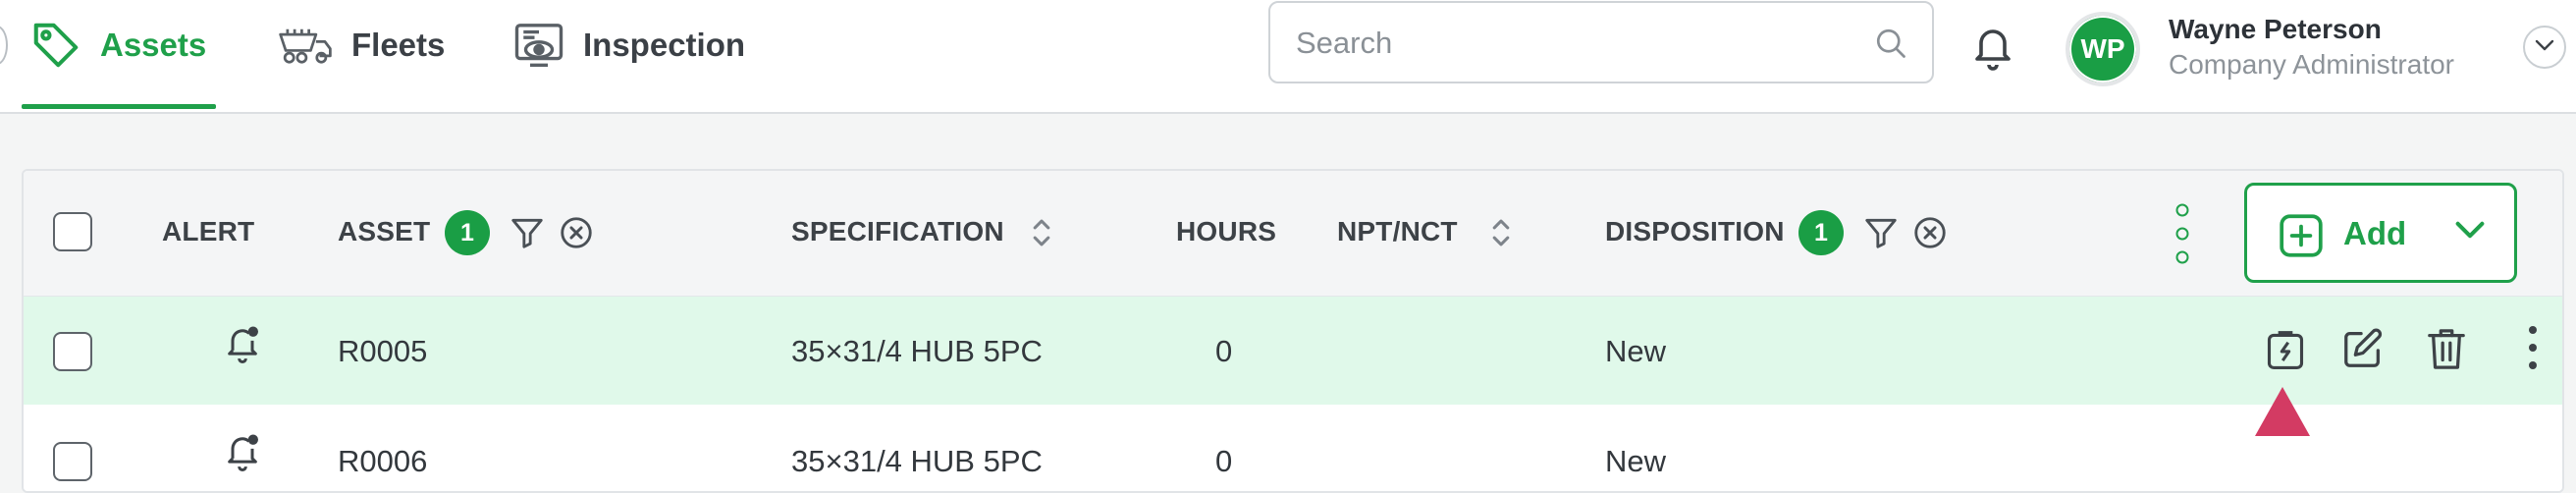 The width and height of the screenshot is (2576, 493). Describe the element at coordinates (305, 45) in the screenshot. I see `truck-icon` at that location.